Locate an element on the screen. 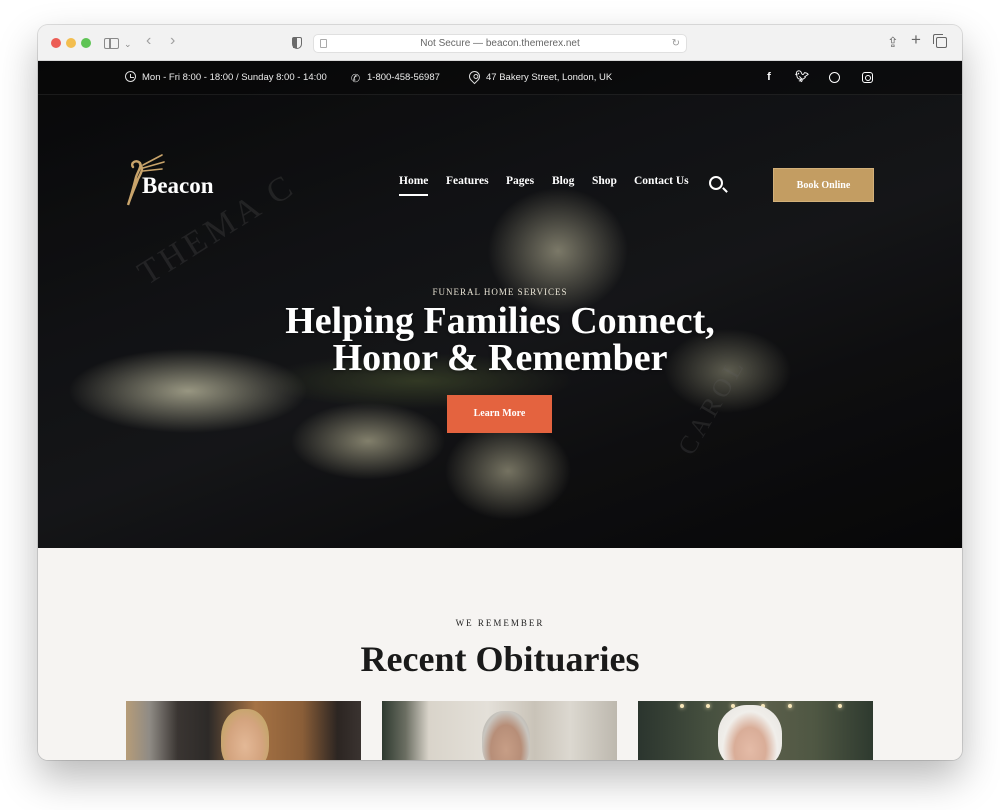  reload-icon: ↻ is located at coordinates (676, 43).